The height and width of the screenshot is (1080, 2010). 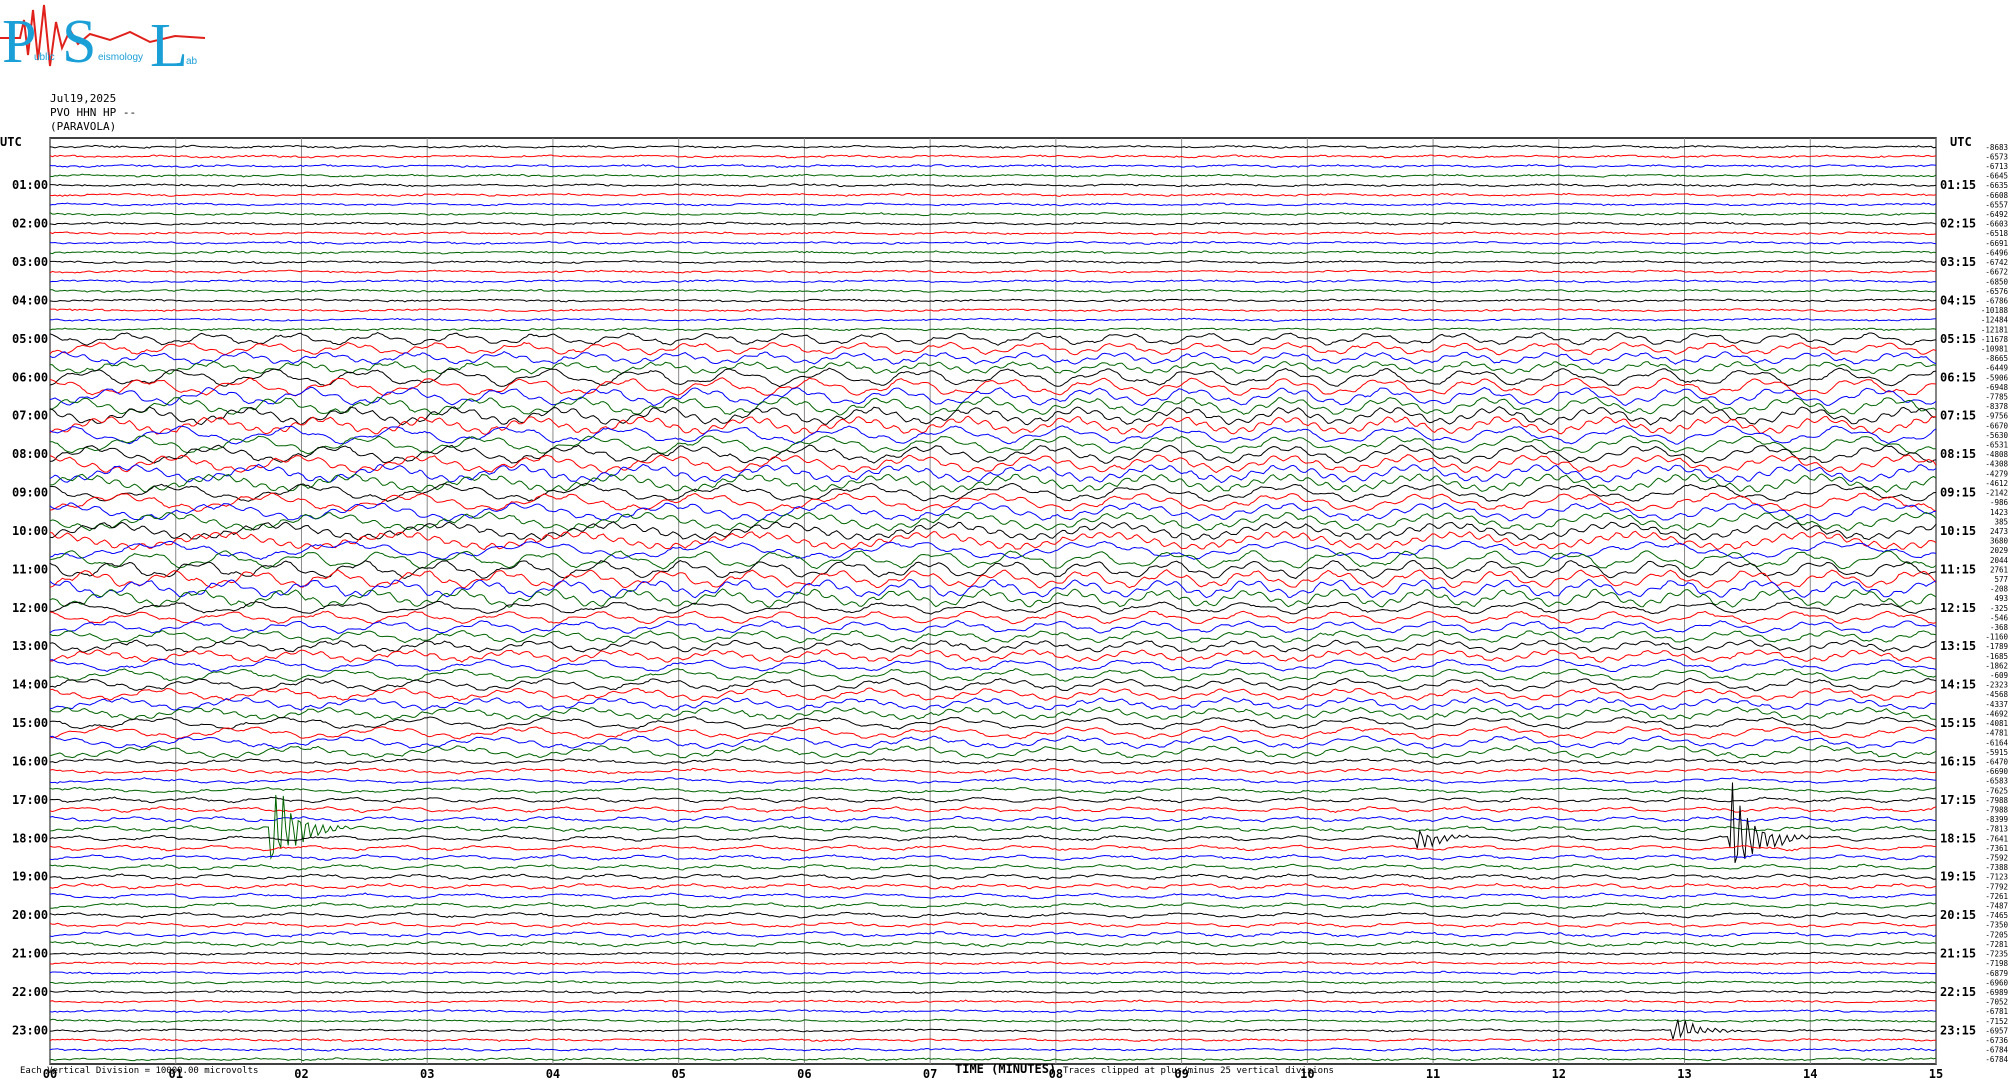 What do you see at coordinates (1996, 954) in the screenshot?
I see `trace-offset-label: -7235` at bounding box center [1996, 954].